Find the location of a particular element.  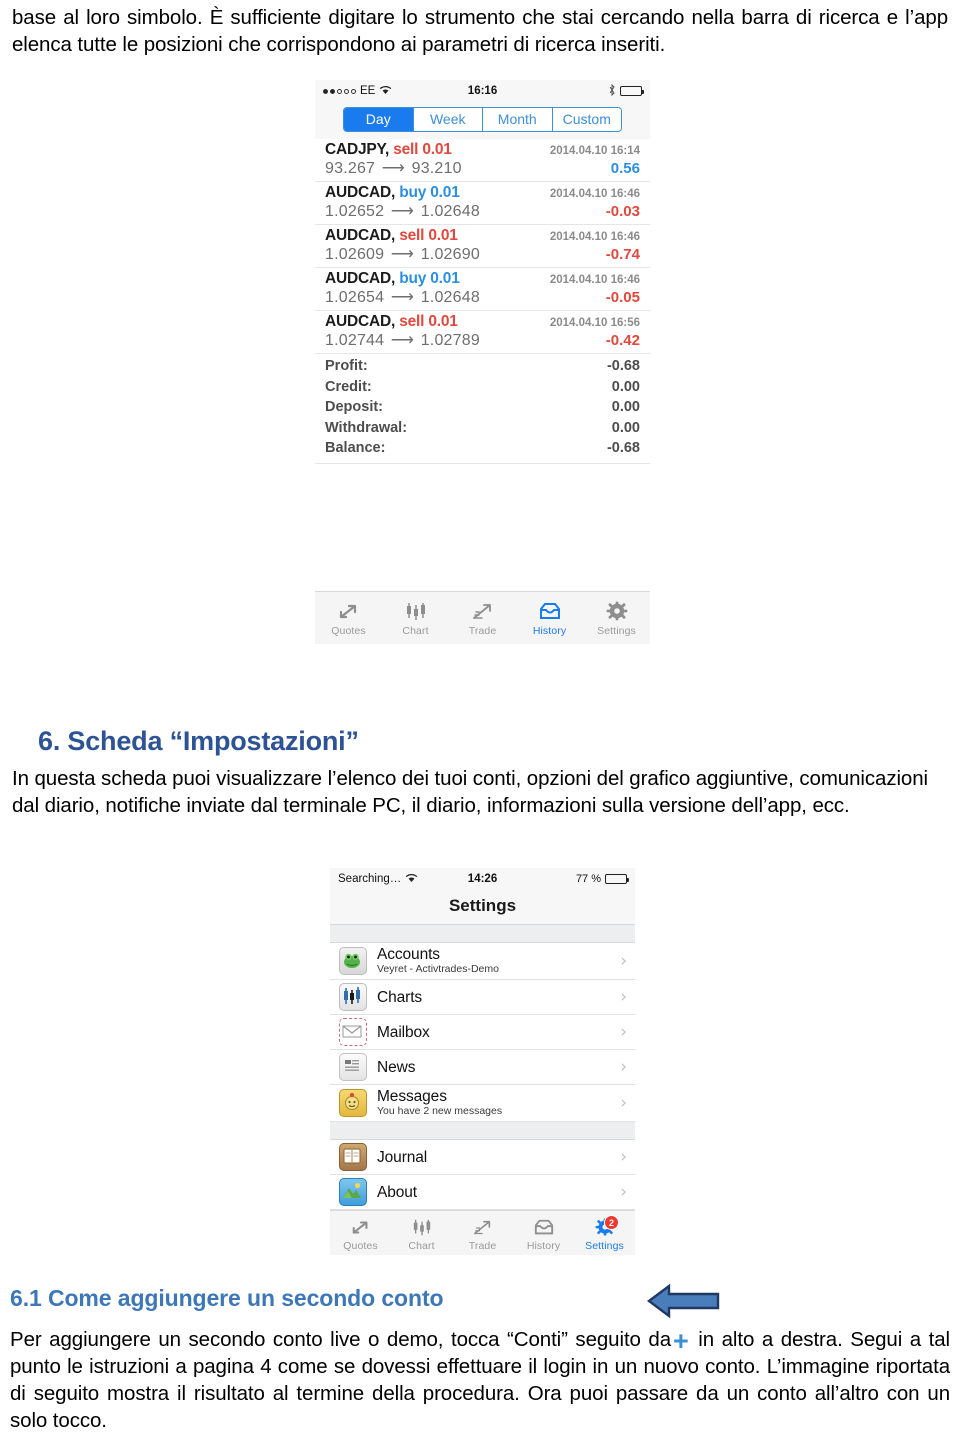

history-statusbar: EE 16:16 is located at coordinates (482, 91).